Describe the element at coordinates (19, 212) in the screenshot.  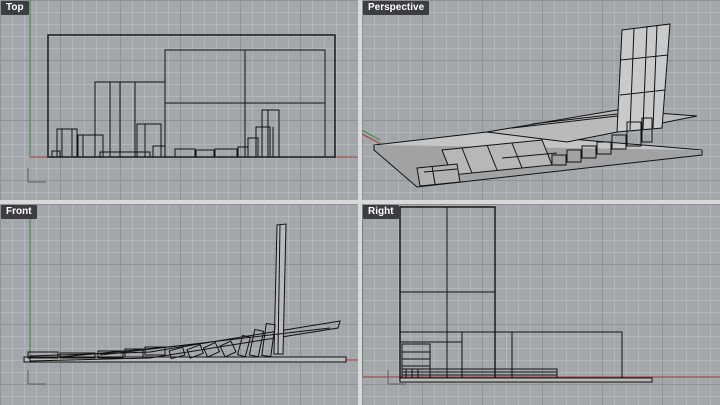
I see `viewport-label-front: Front` at that location.